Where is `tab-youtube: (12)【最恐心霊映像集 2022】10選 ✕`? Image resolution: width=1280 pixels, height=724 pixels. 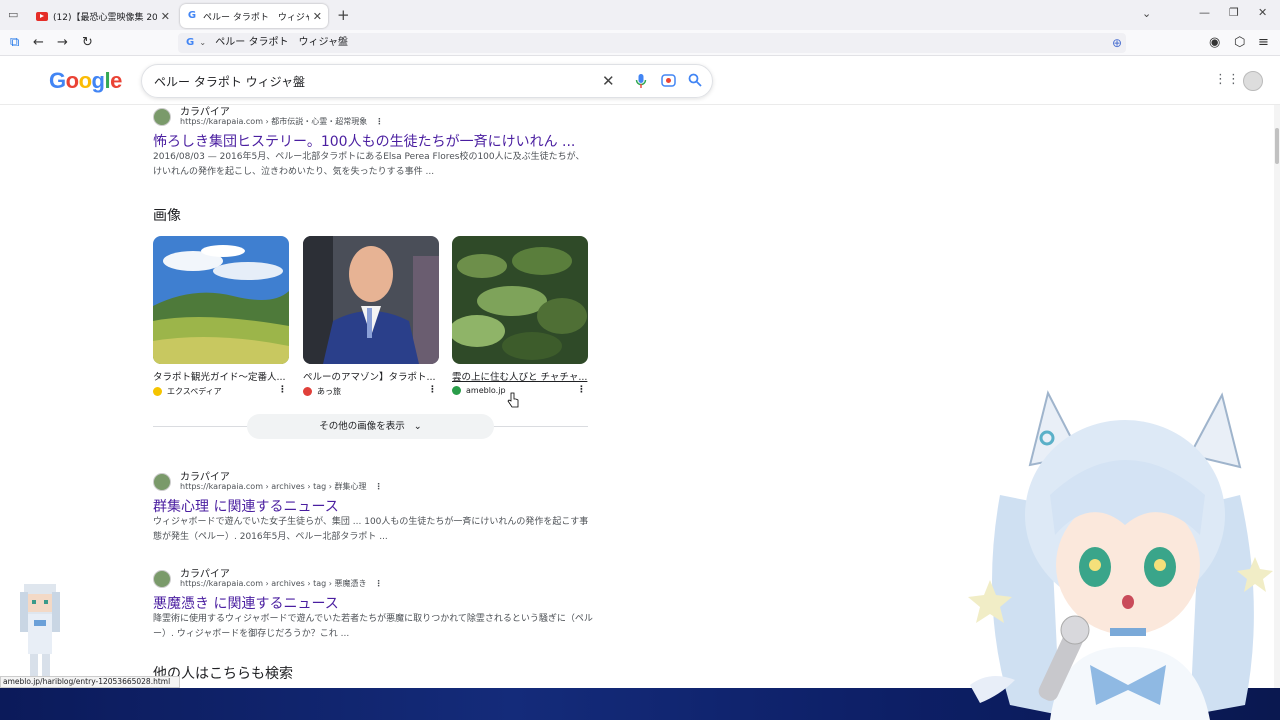 tab-youtube: (12)【最恐心霊映像集 2022】10選 ✕ is located at coordinates (103, 16).